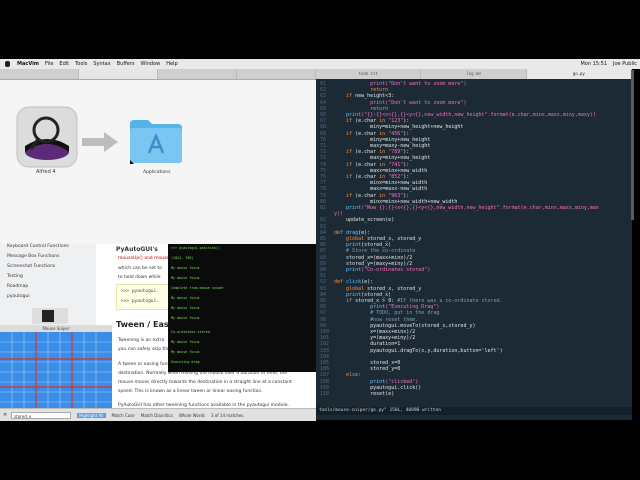 This screenshot has width=640, height=480. I want to click on sidebar-item-pyautogui: pyautogui, so click(18, 296).